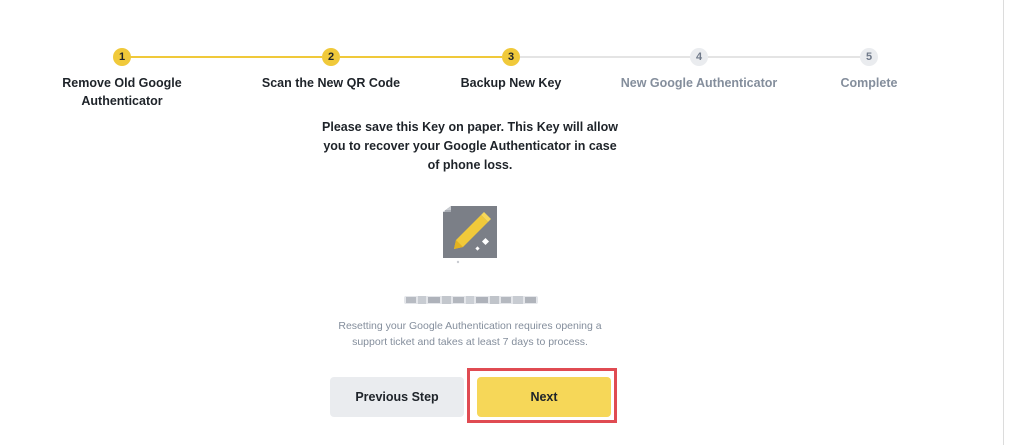 This screenshot has height=445, width=1014. I want to click on step-5-indicator: 5, so click(869, 57).